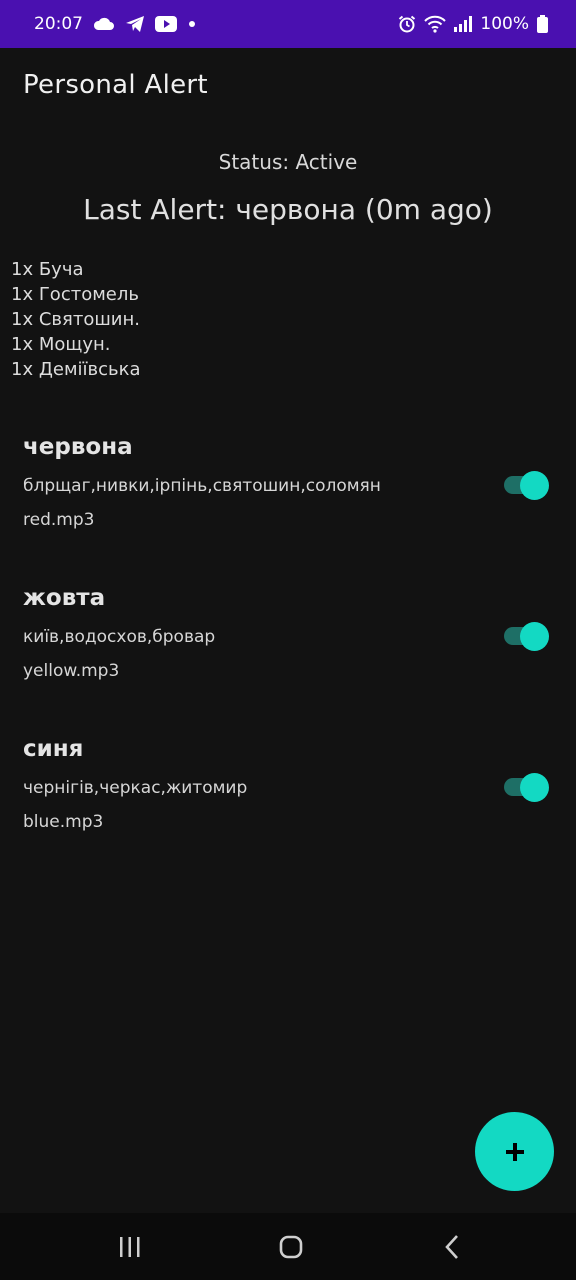  What do you see at coordinates (542, 24) in the screenshot?
I see `battery-icon` at bounding box center [542, 24].